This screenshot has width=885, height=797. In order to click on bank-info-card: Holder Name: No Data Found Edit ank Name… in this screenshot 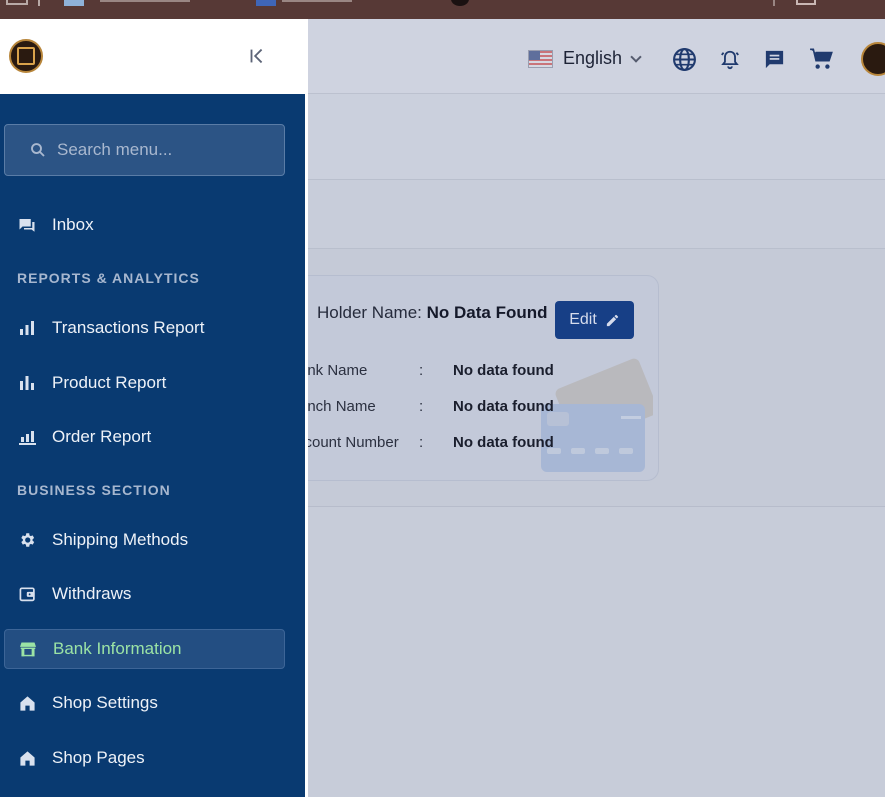, I will do `click(454, 378)`.